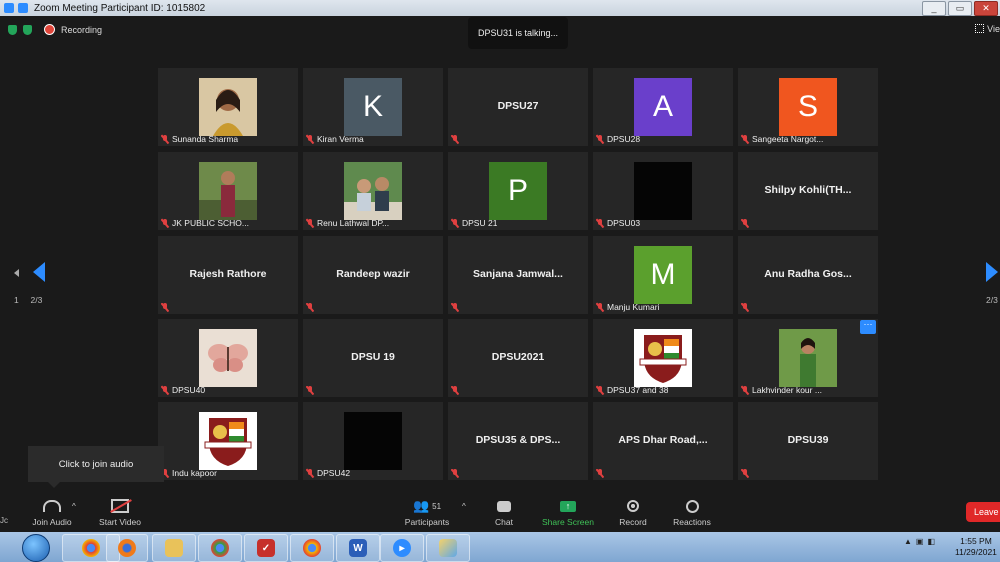  Describe the element at coordinates (52, 506) in the screenshot. I see `headphones-icon` at that location.